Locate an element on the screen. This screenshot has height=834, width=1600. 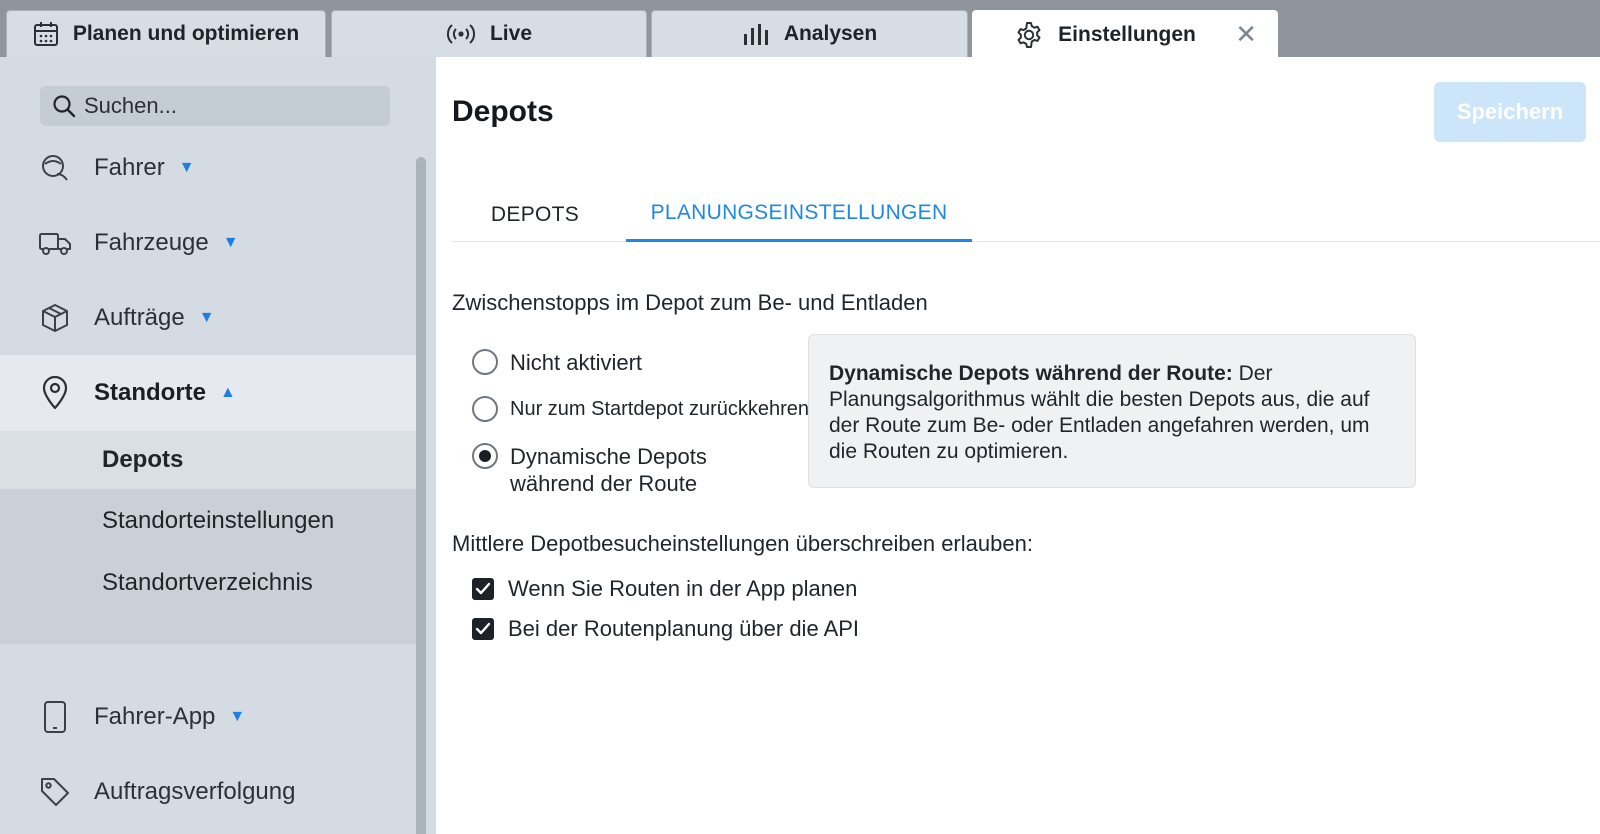
tab-live: Live is located at coordinates (489, 33).